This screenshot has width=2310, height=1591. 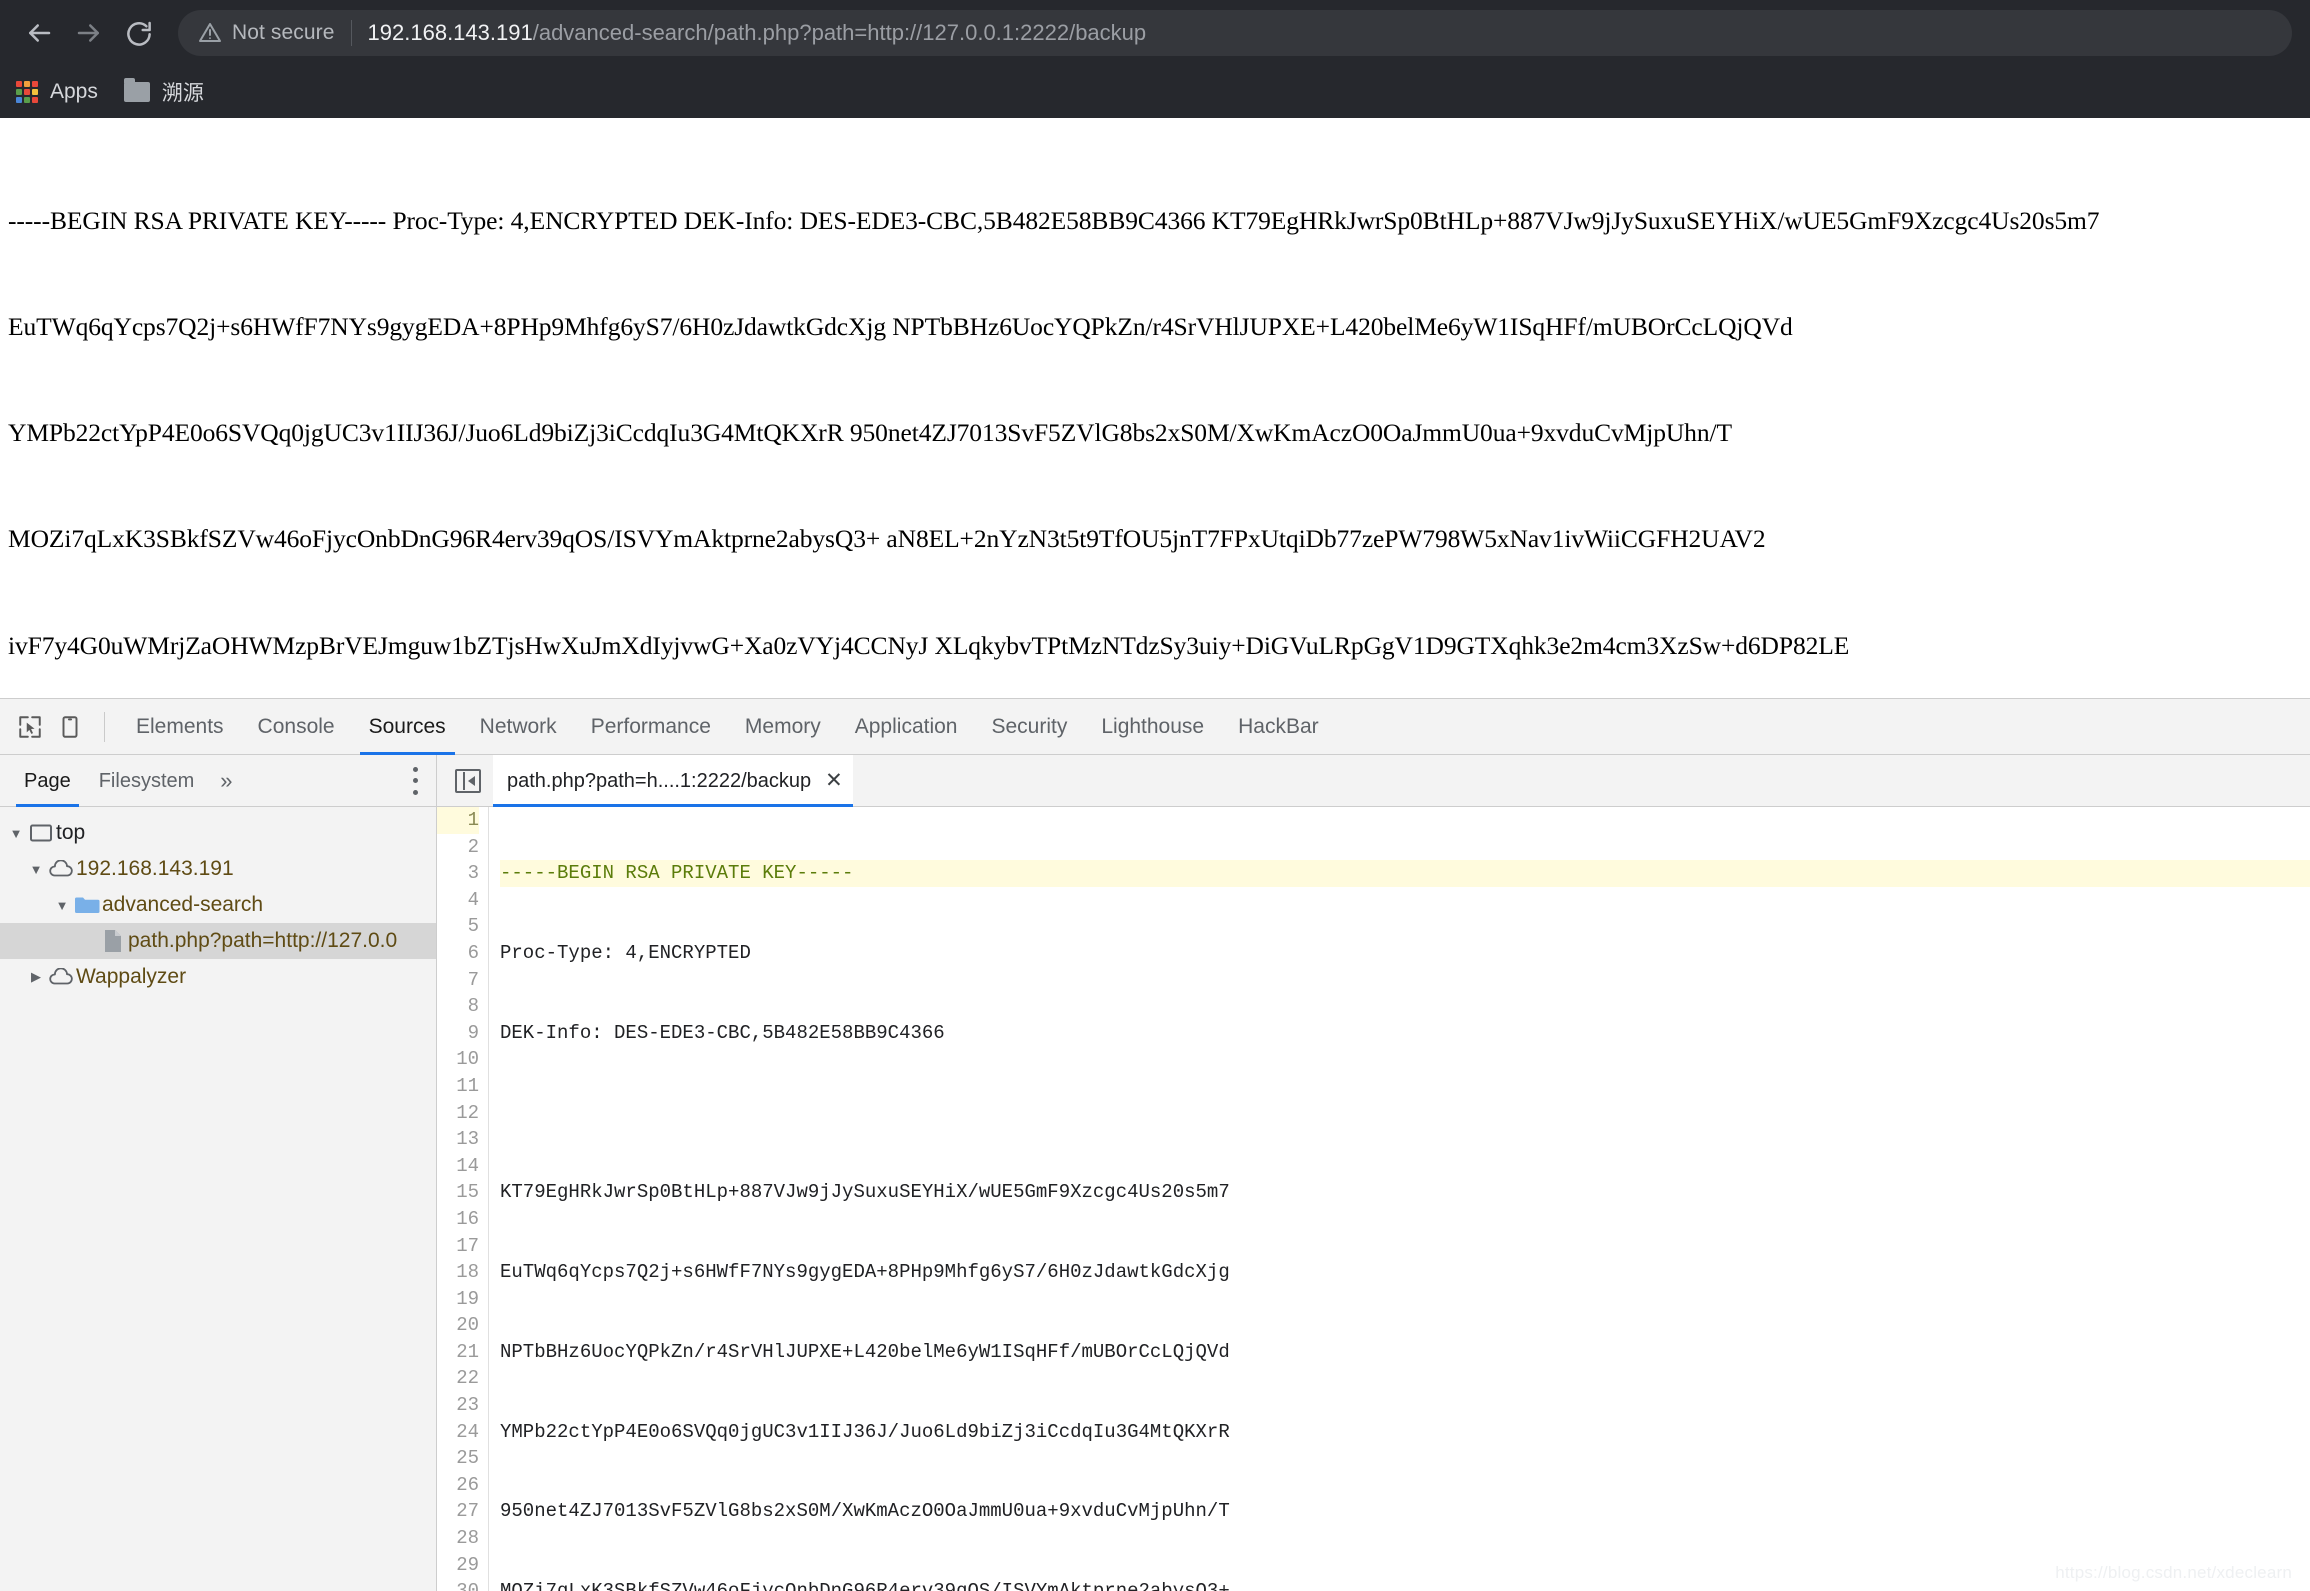 What do you see at coordinates (467, 1245) in the screenshot?
I see `line-number: 17` at bounding box center [467, 1245].